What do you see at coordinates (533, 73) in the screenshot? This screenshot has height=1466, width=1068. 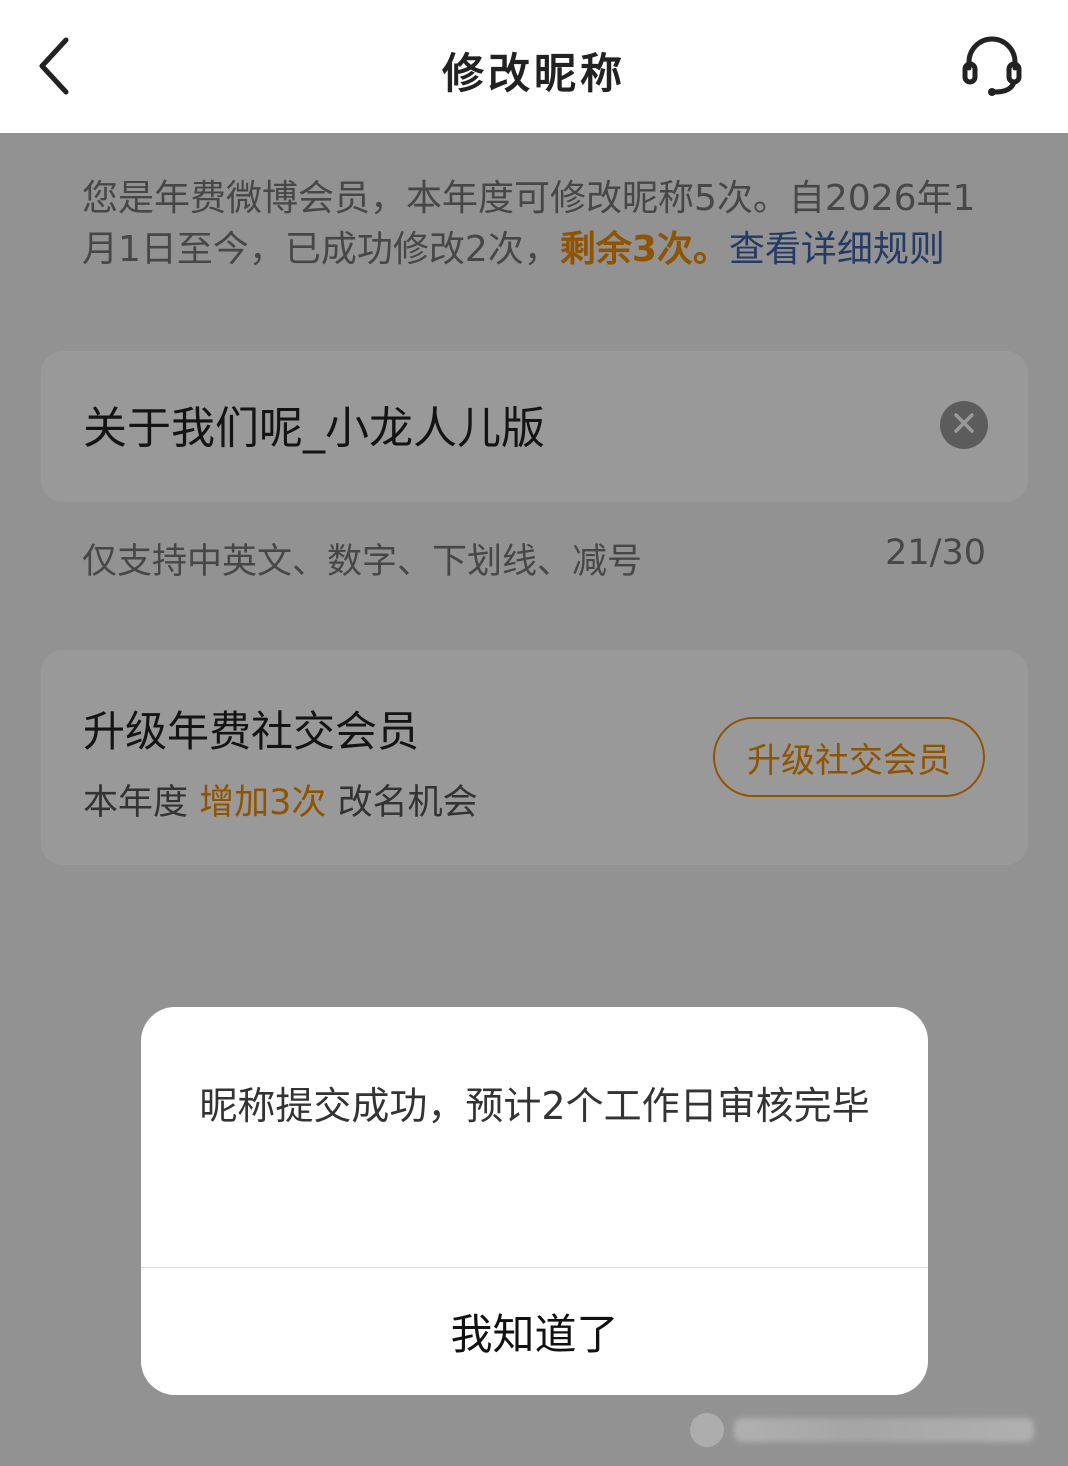 I see `page-title: 修改昵称` at bounding box center [533, 73].